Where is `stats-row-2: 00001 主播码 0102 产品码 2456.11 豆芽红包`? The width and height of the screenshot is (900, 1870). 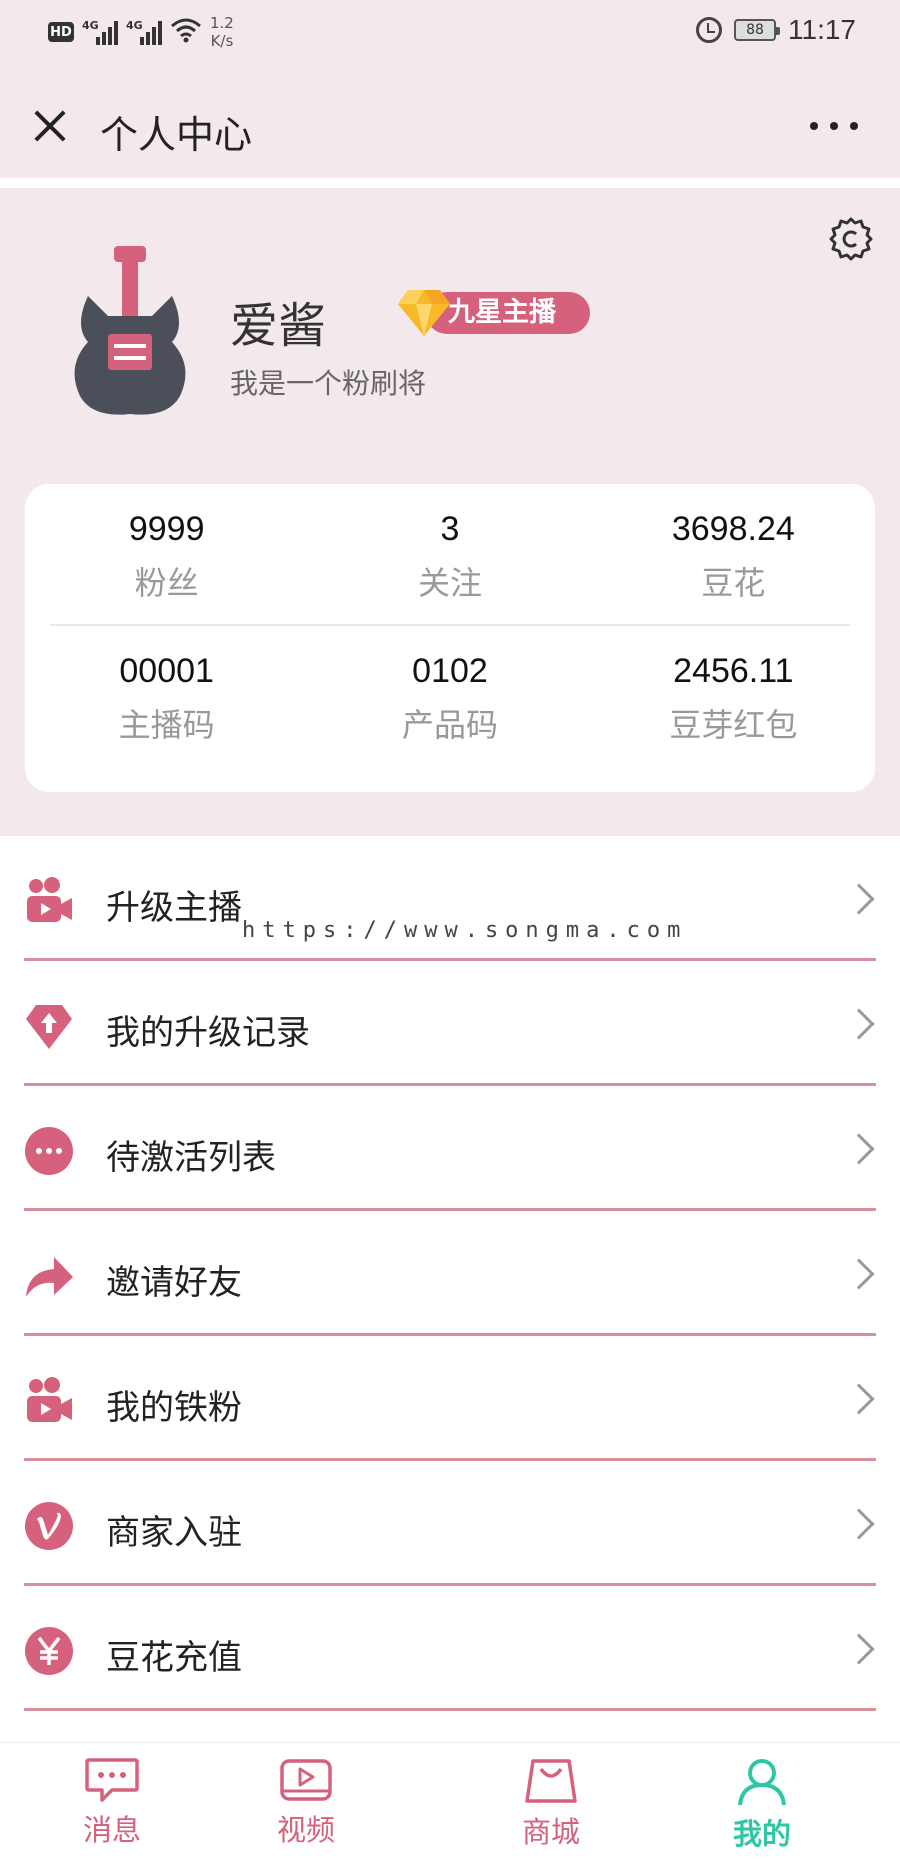
stats-row-2: 00001 主播码 0102 产品码 2456.11 豆芽红包 is located at coordinates (450, 708).